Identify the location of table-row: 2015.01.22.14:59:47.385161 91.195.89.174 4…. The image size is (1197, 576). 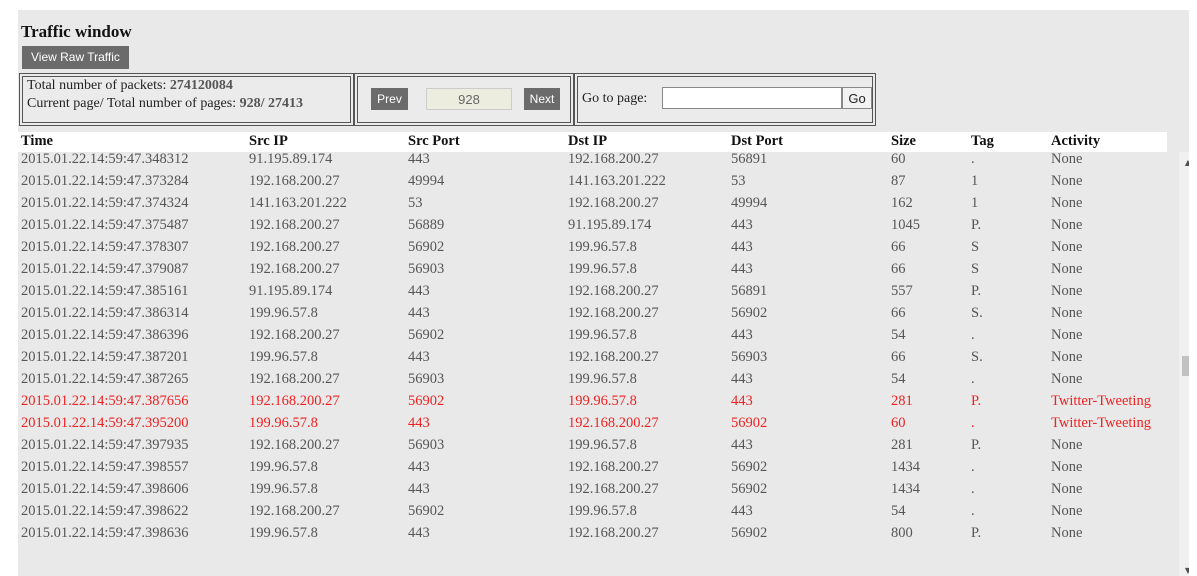
(594, 294).